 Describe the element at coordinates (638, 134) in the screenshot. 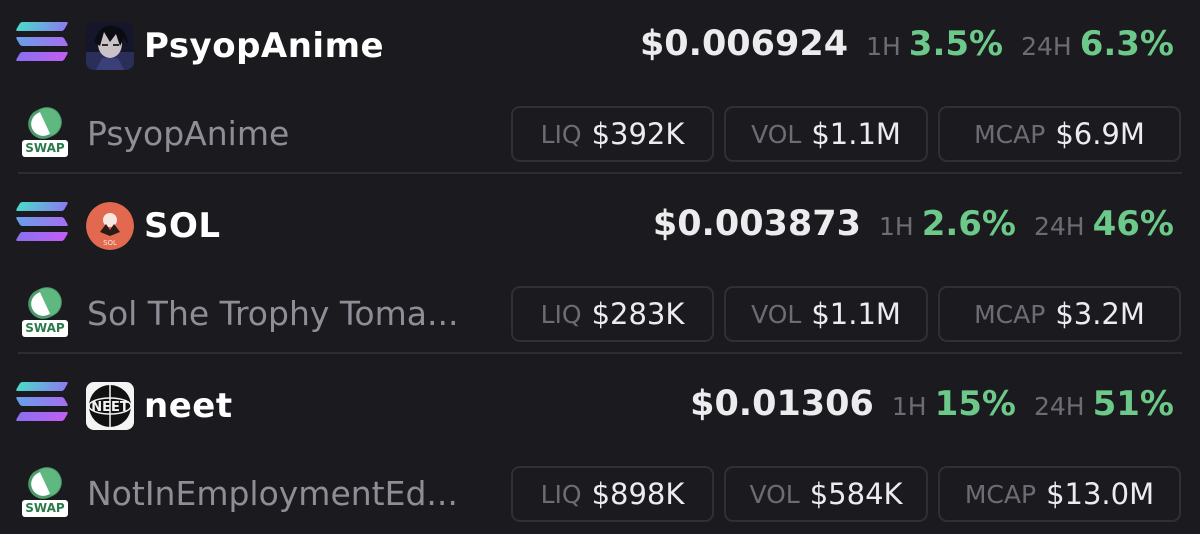

I see `liquidity-value: $392K` at that location.